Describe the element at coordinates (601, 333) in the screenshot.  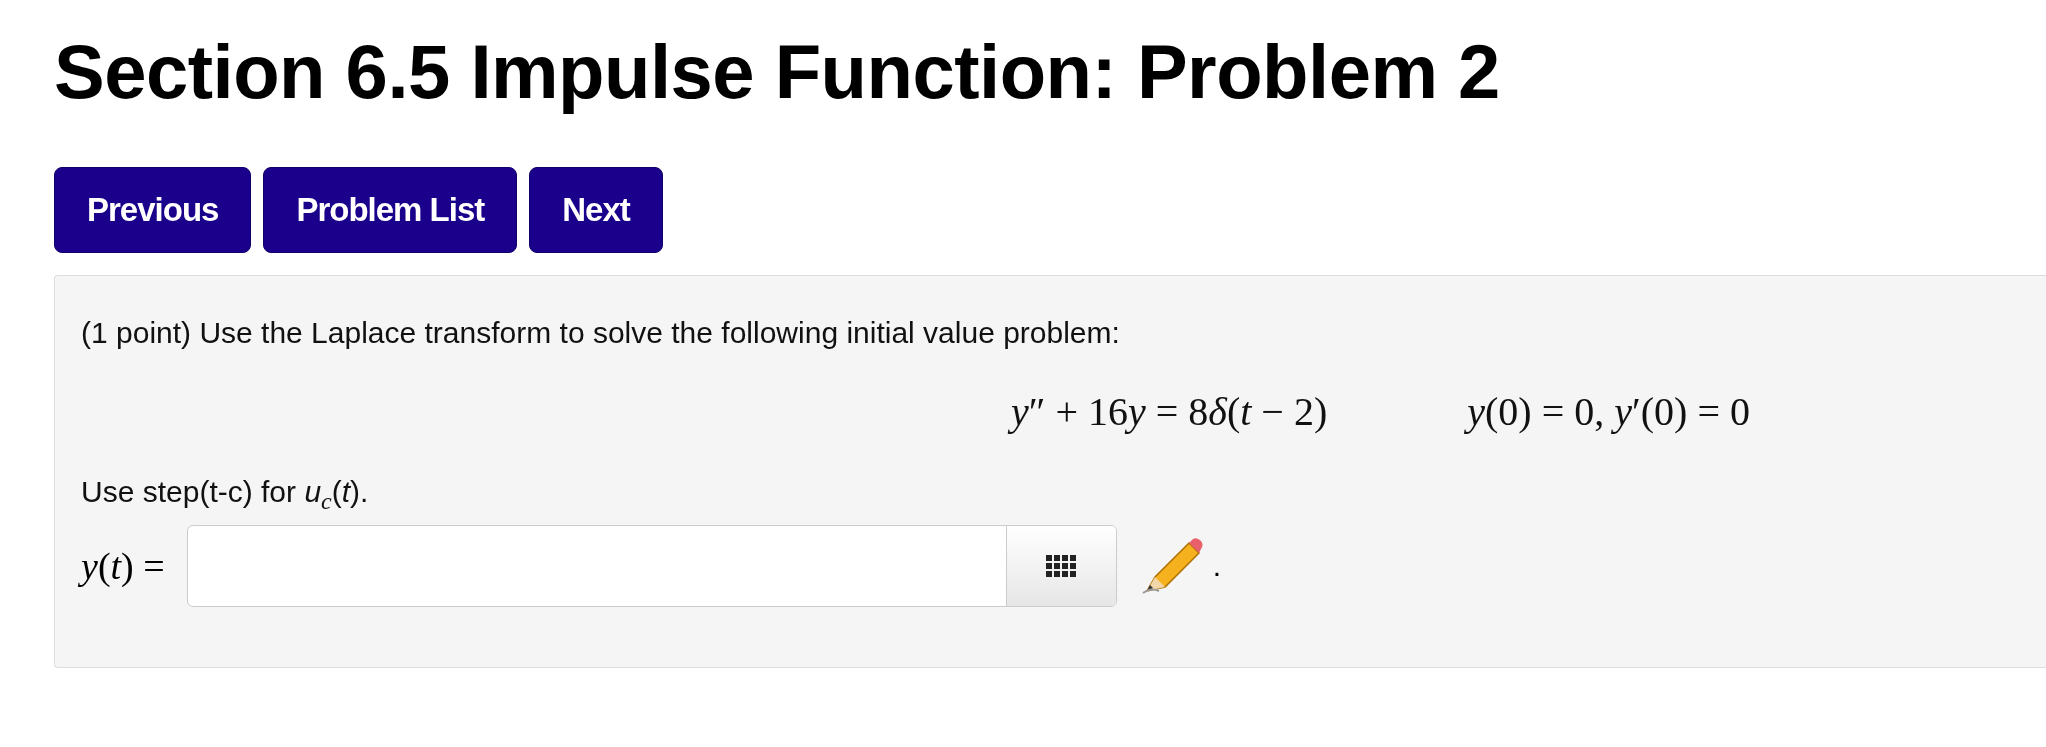
I see `problem-statement: (1 point) Use the Laplace transform to solve the following initial value problem:` at that location.